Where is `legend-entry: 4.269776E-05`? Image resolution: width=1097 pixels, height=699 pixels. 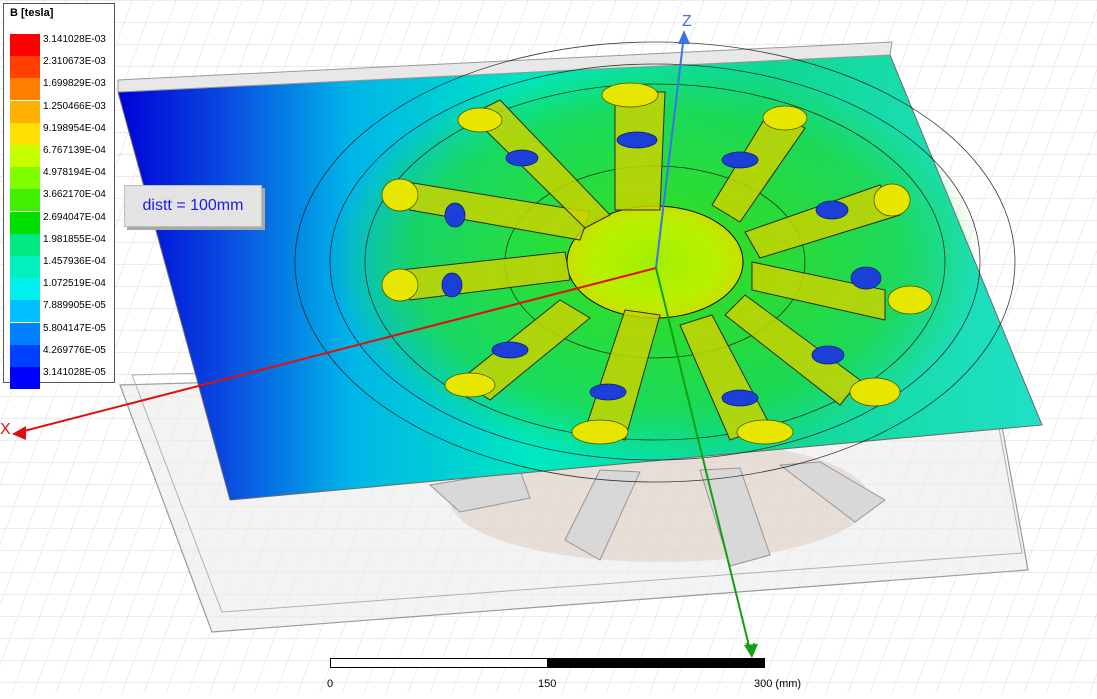 legend-entry: 4.269776E-05 is located at coordinates (61, 355).